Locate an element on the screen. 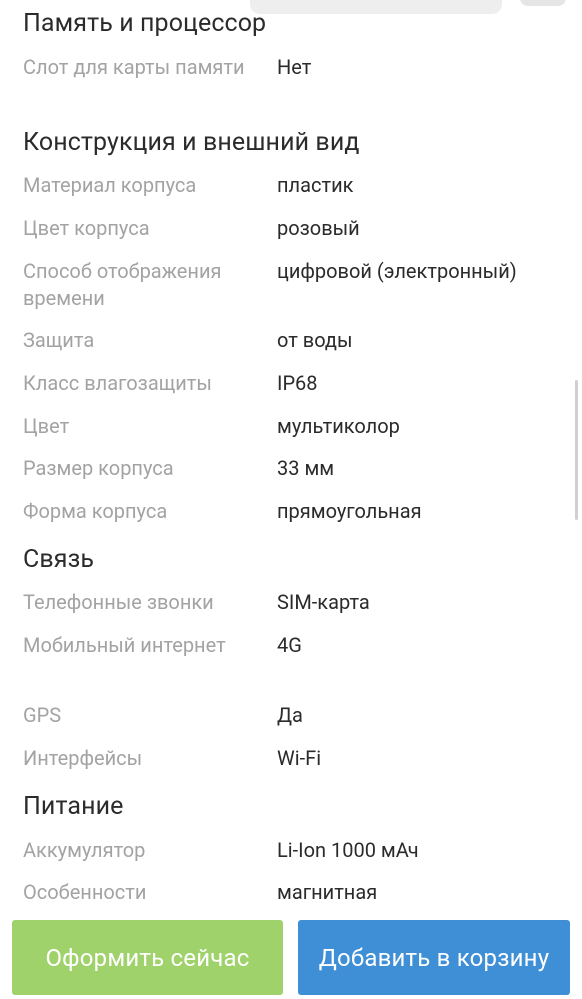 The image size is (582, 999). spec-value: Li-Ion 1000 мАч is located at coordinates (348, 850).